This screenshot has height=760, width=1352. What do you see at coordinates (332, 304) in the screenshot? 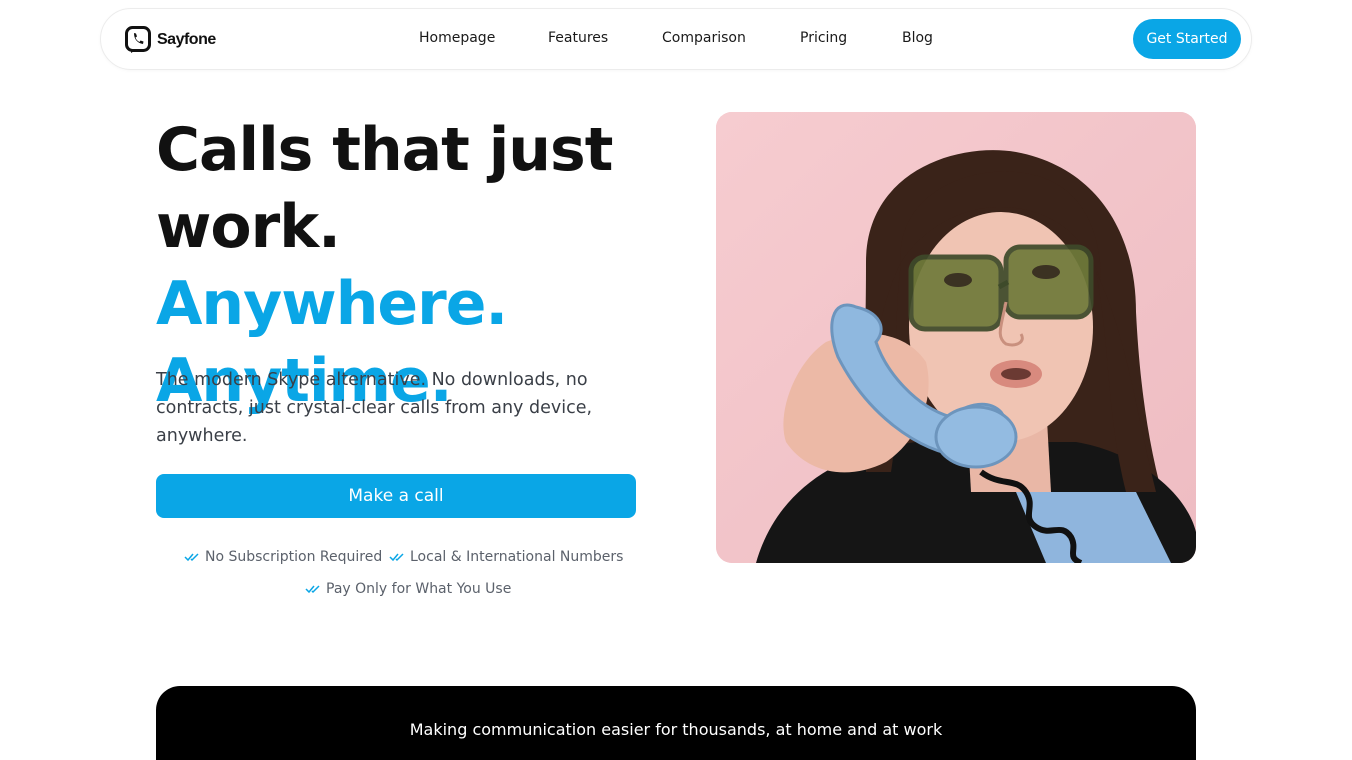
I see `headline-line-2-accent: Anywhere.` at bounding box center [332, 304].